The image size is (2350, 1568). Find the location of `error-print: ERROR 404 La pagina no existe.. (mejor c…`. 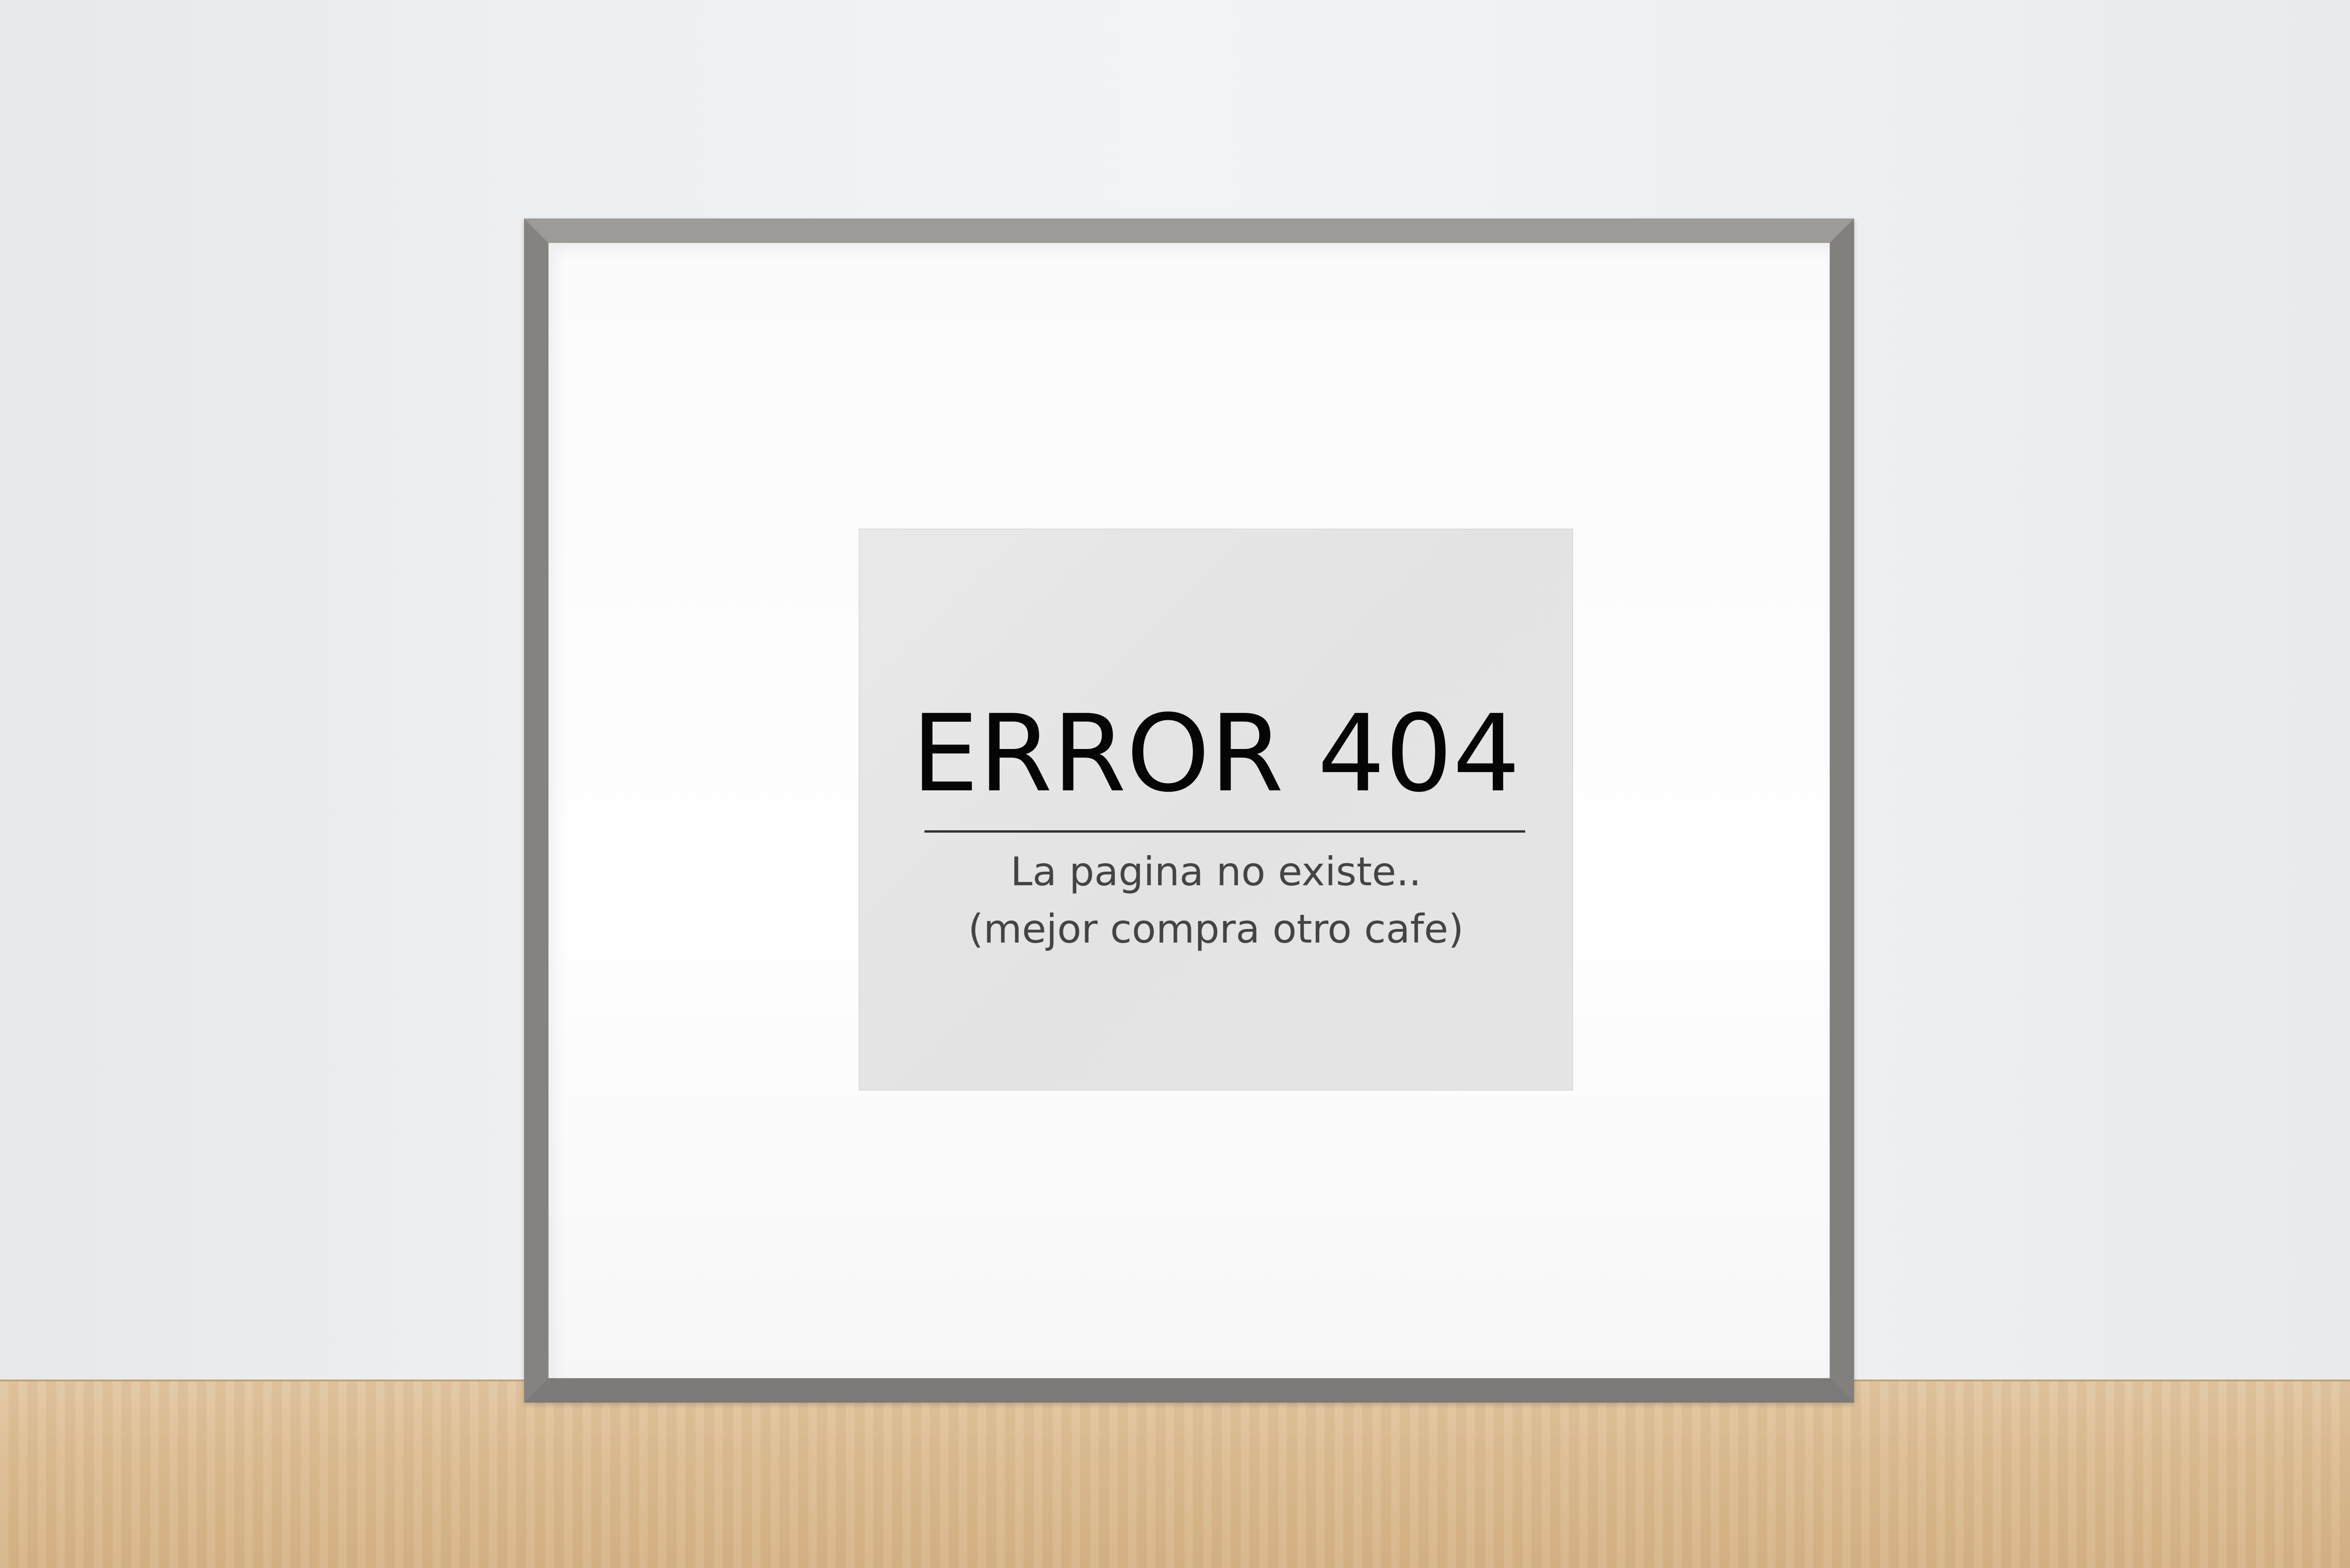

error-print: ERROR 404 La pagina no existe.. (mejor c… is located at coordinates (1216, 810).